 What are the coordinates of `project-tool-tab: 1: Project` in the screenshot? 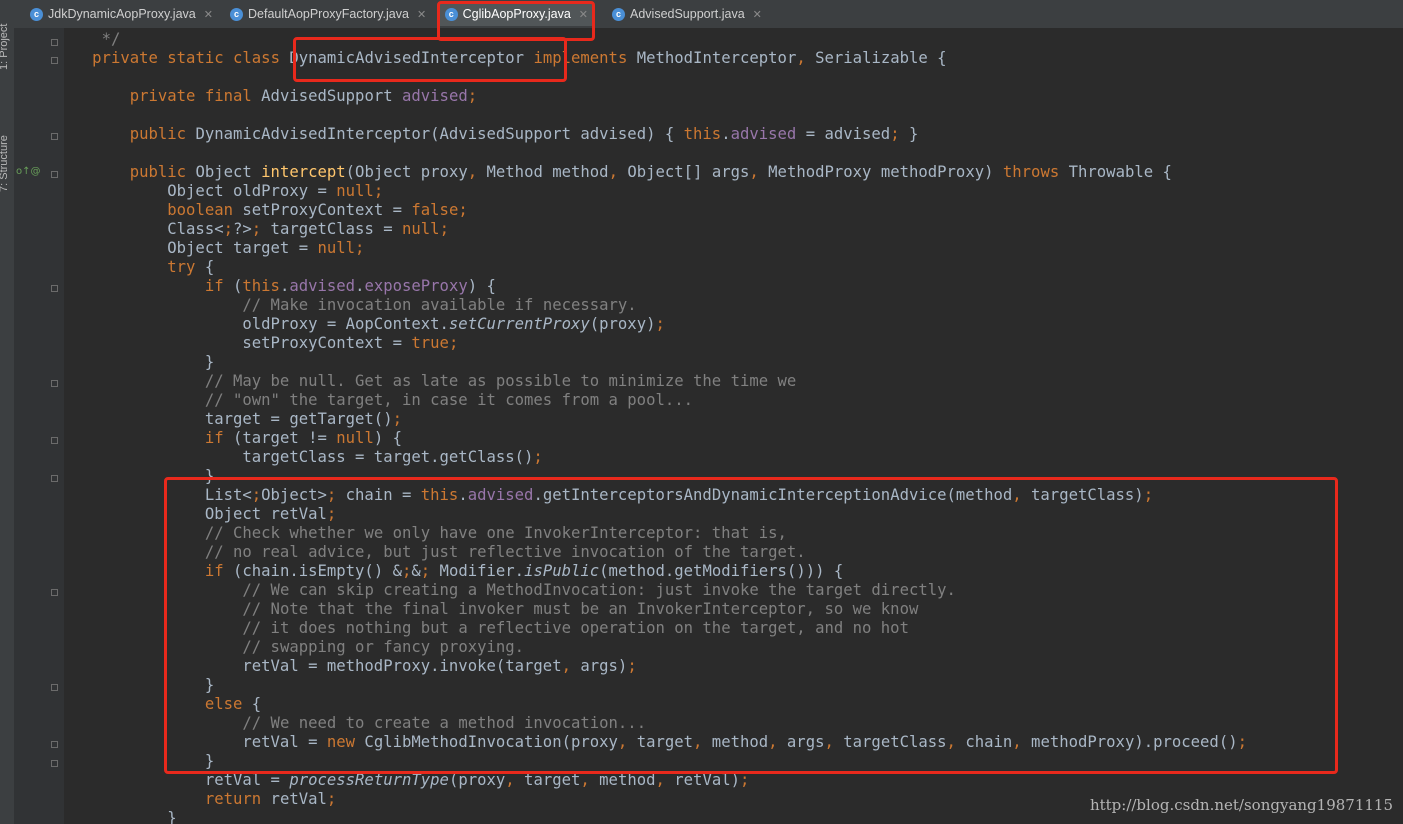 It's located at (5, 47).